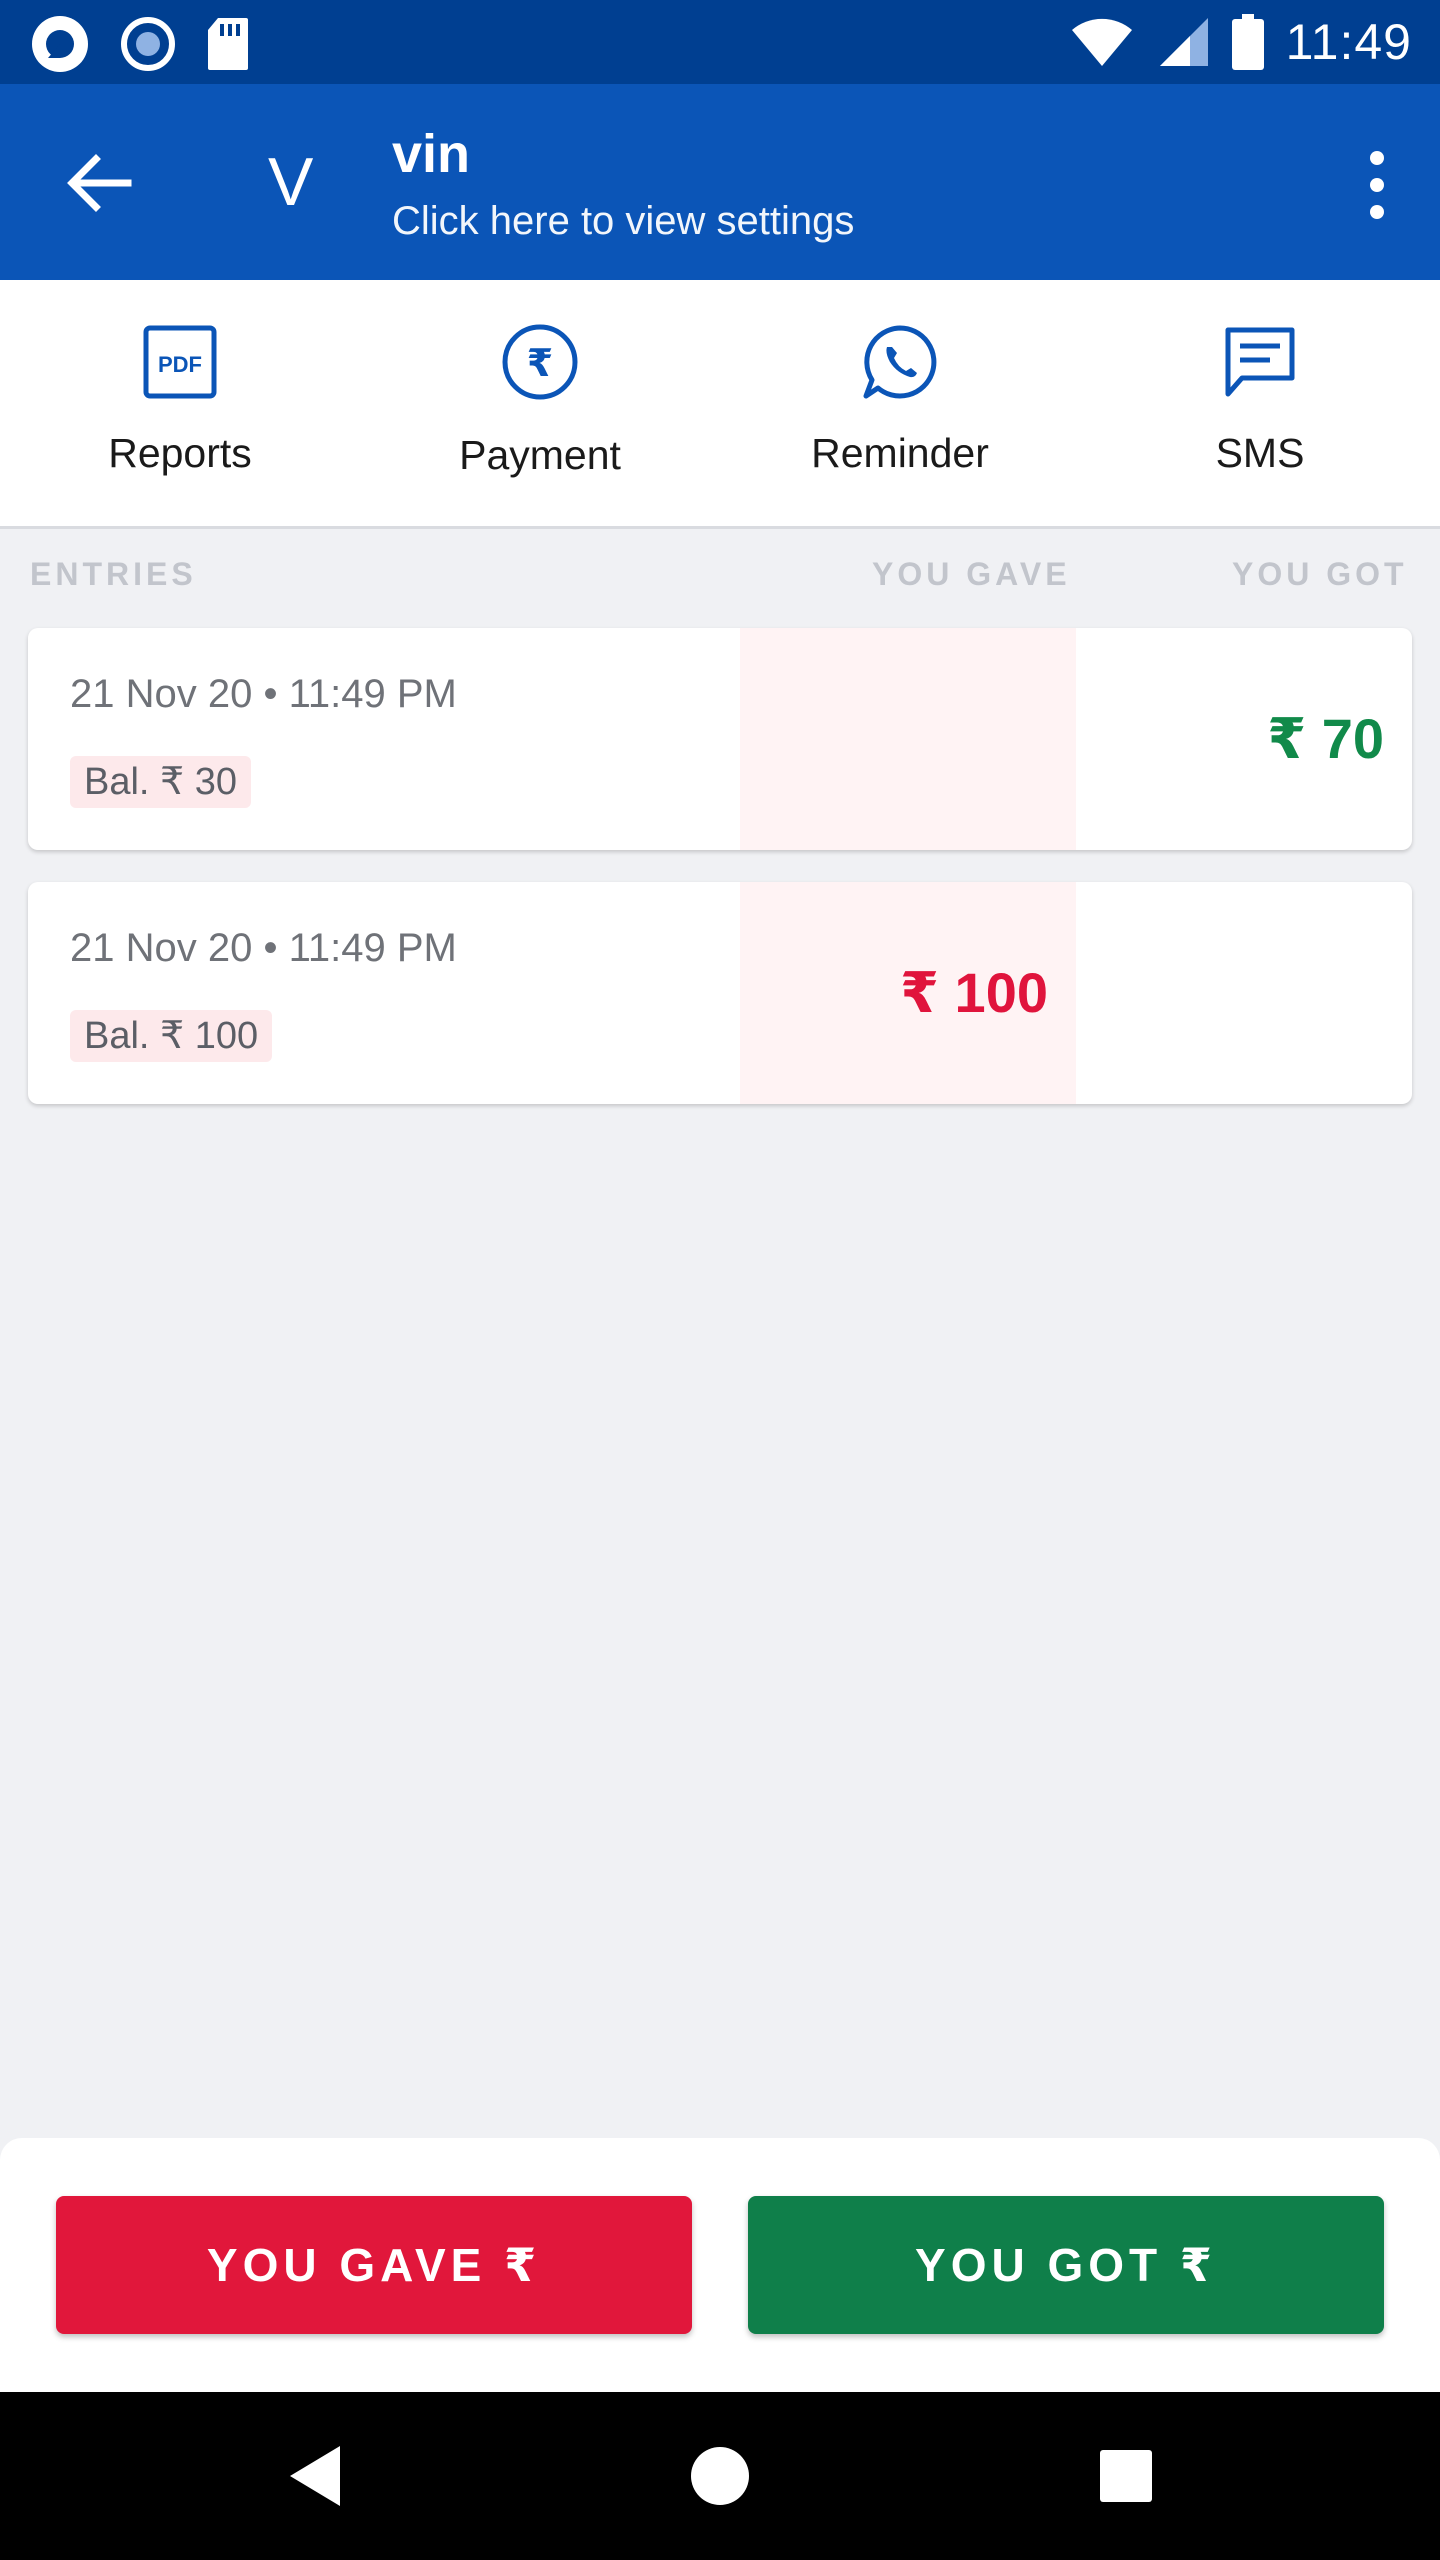 The image size is (1440, 2560). I want to click on rupee-circle-icon: ₹, so click(540, 362).